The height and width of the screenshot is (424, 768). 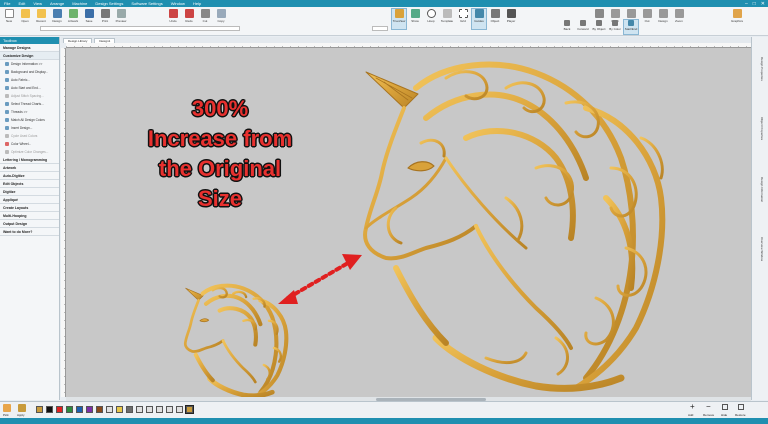 What do you see at coordinates (146, 3) in the screenshot?
I see `menu-software-settings: Software Settings` at bounding box center [146, 3].